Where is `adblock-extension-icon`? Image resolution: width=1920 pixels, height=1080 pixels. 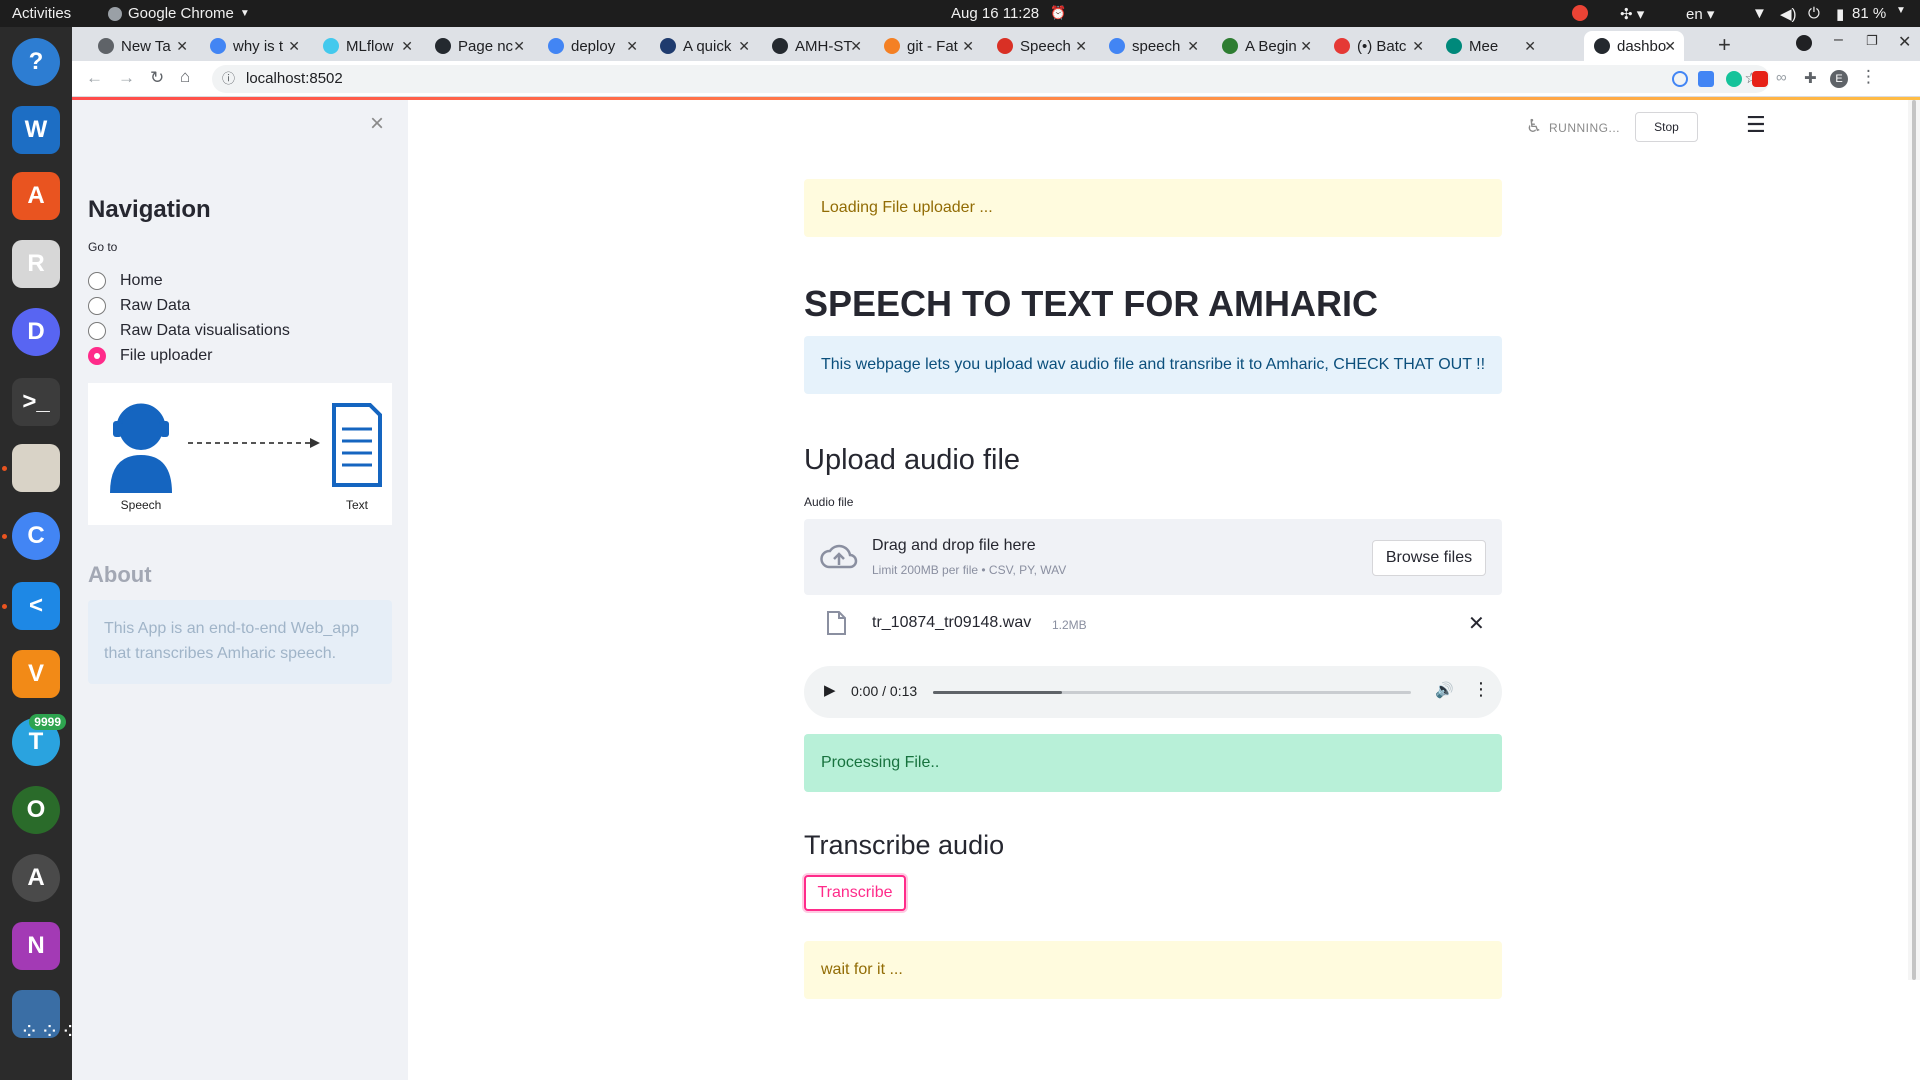
adblock-extension-icon is located at coordinates (1760, 79).